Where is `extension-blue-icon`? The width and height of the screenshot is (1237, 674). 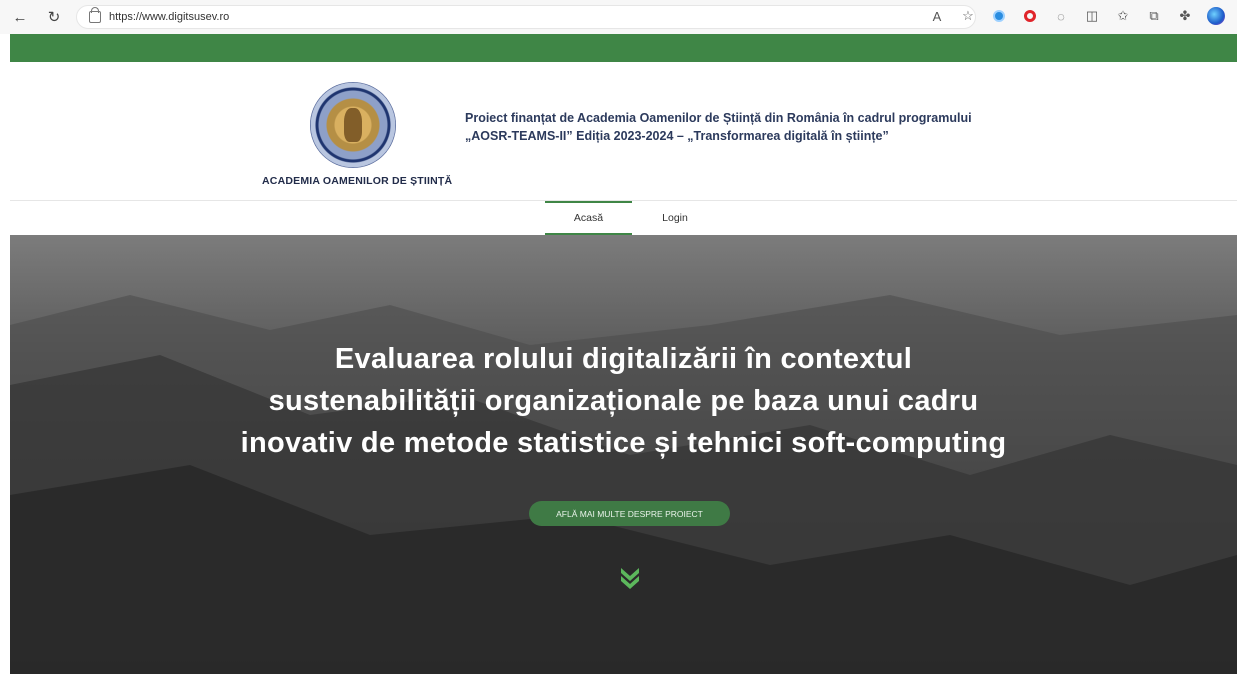 extension-blue-icon is located at coordinates (999, 16).